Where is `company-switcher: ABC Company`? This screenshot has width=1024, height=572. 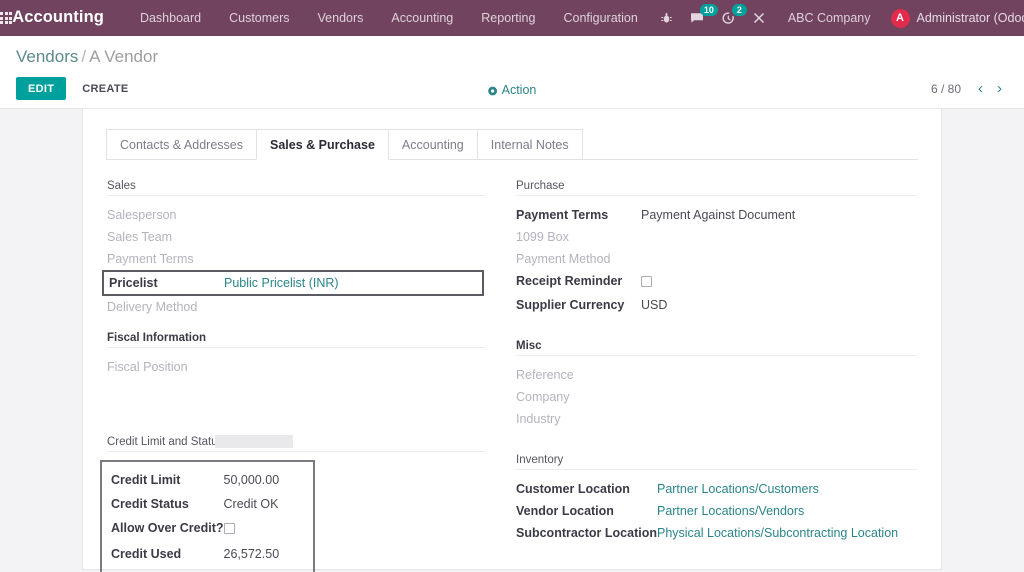
company-switcher: ABC Company is located at coordinates (828, 18).